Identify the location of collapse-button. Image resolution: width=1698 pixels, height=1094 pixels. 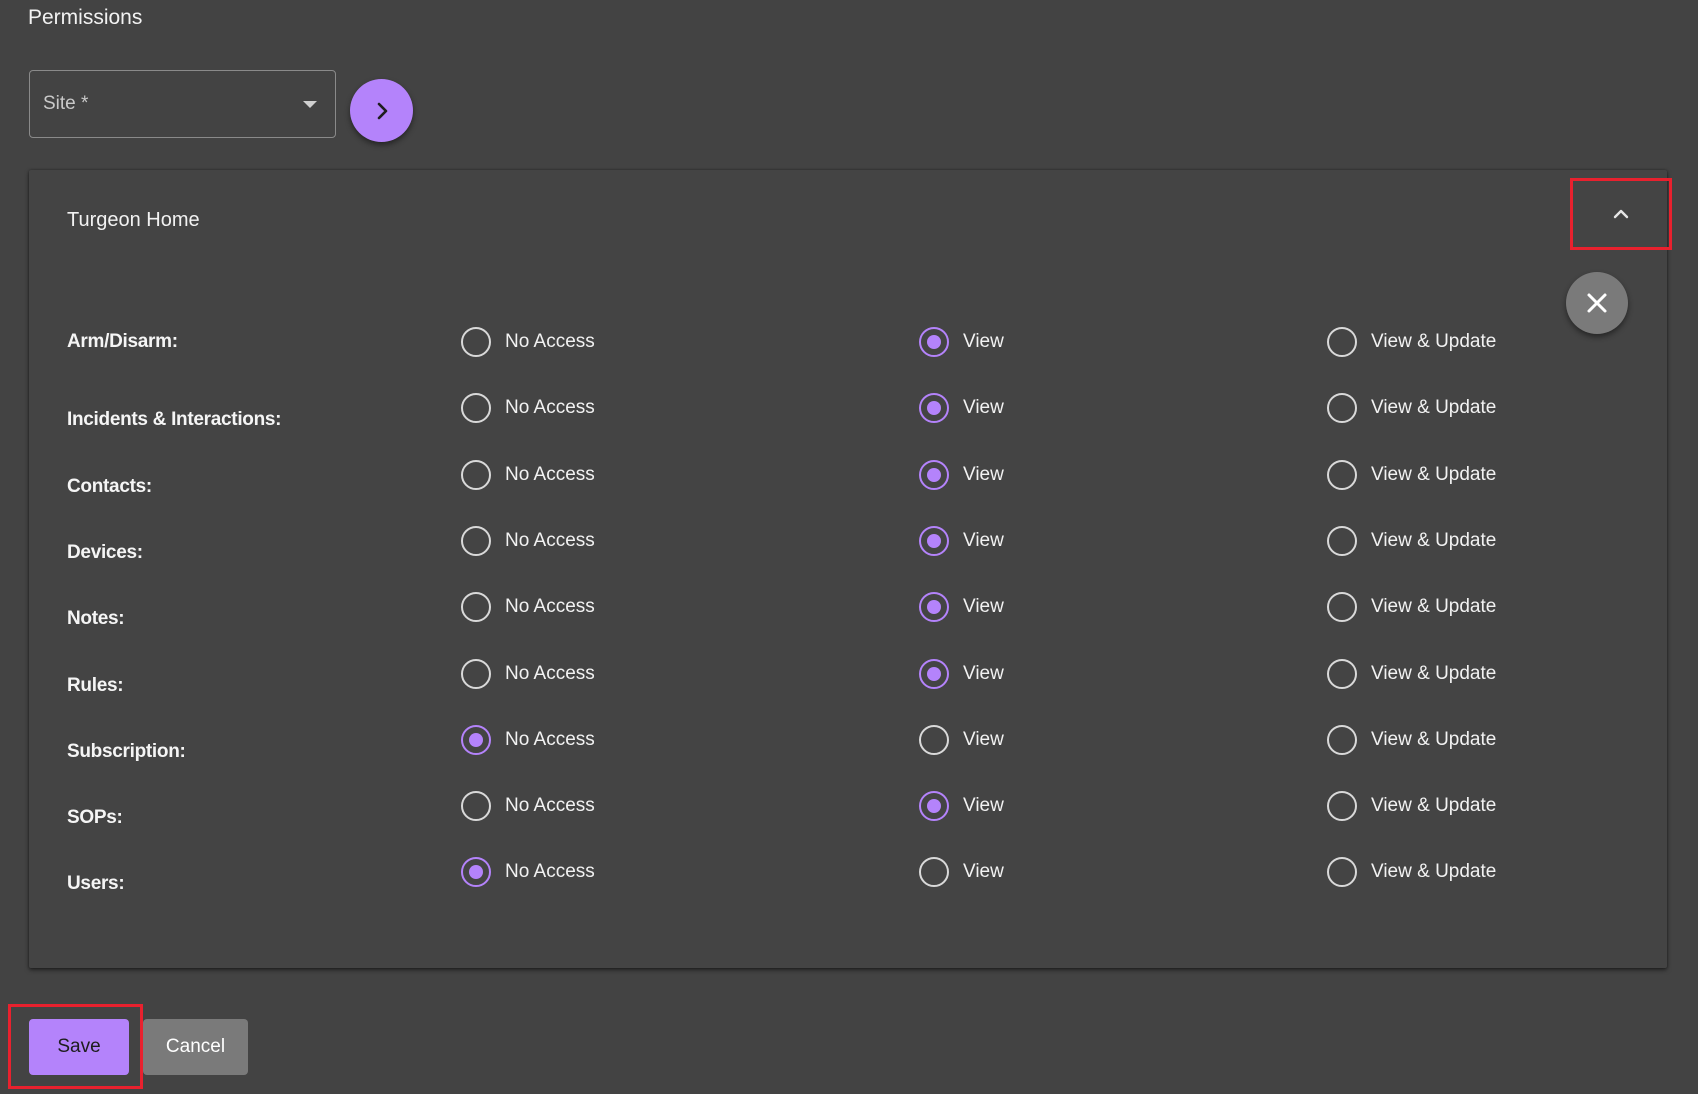
(1621, 214).